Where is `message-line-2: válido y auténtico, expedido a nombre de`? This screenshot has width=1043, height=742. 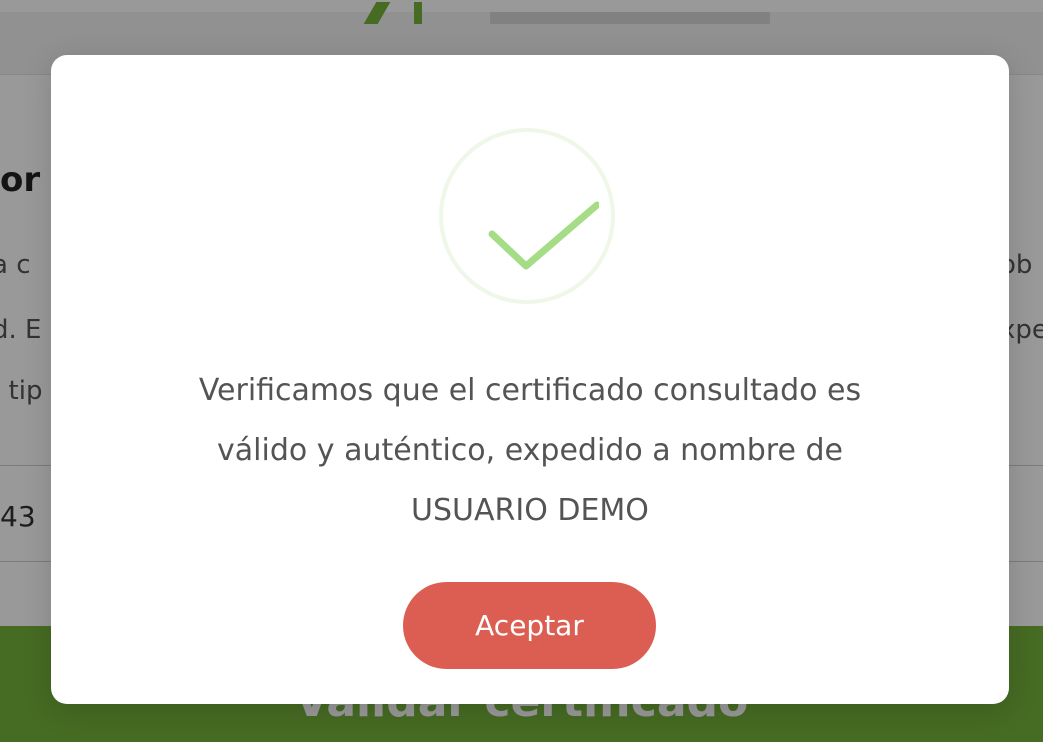
message-line-2: válido y auténtico, expedido a nombre de is located at coordinates (530, 450).